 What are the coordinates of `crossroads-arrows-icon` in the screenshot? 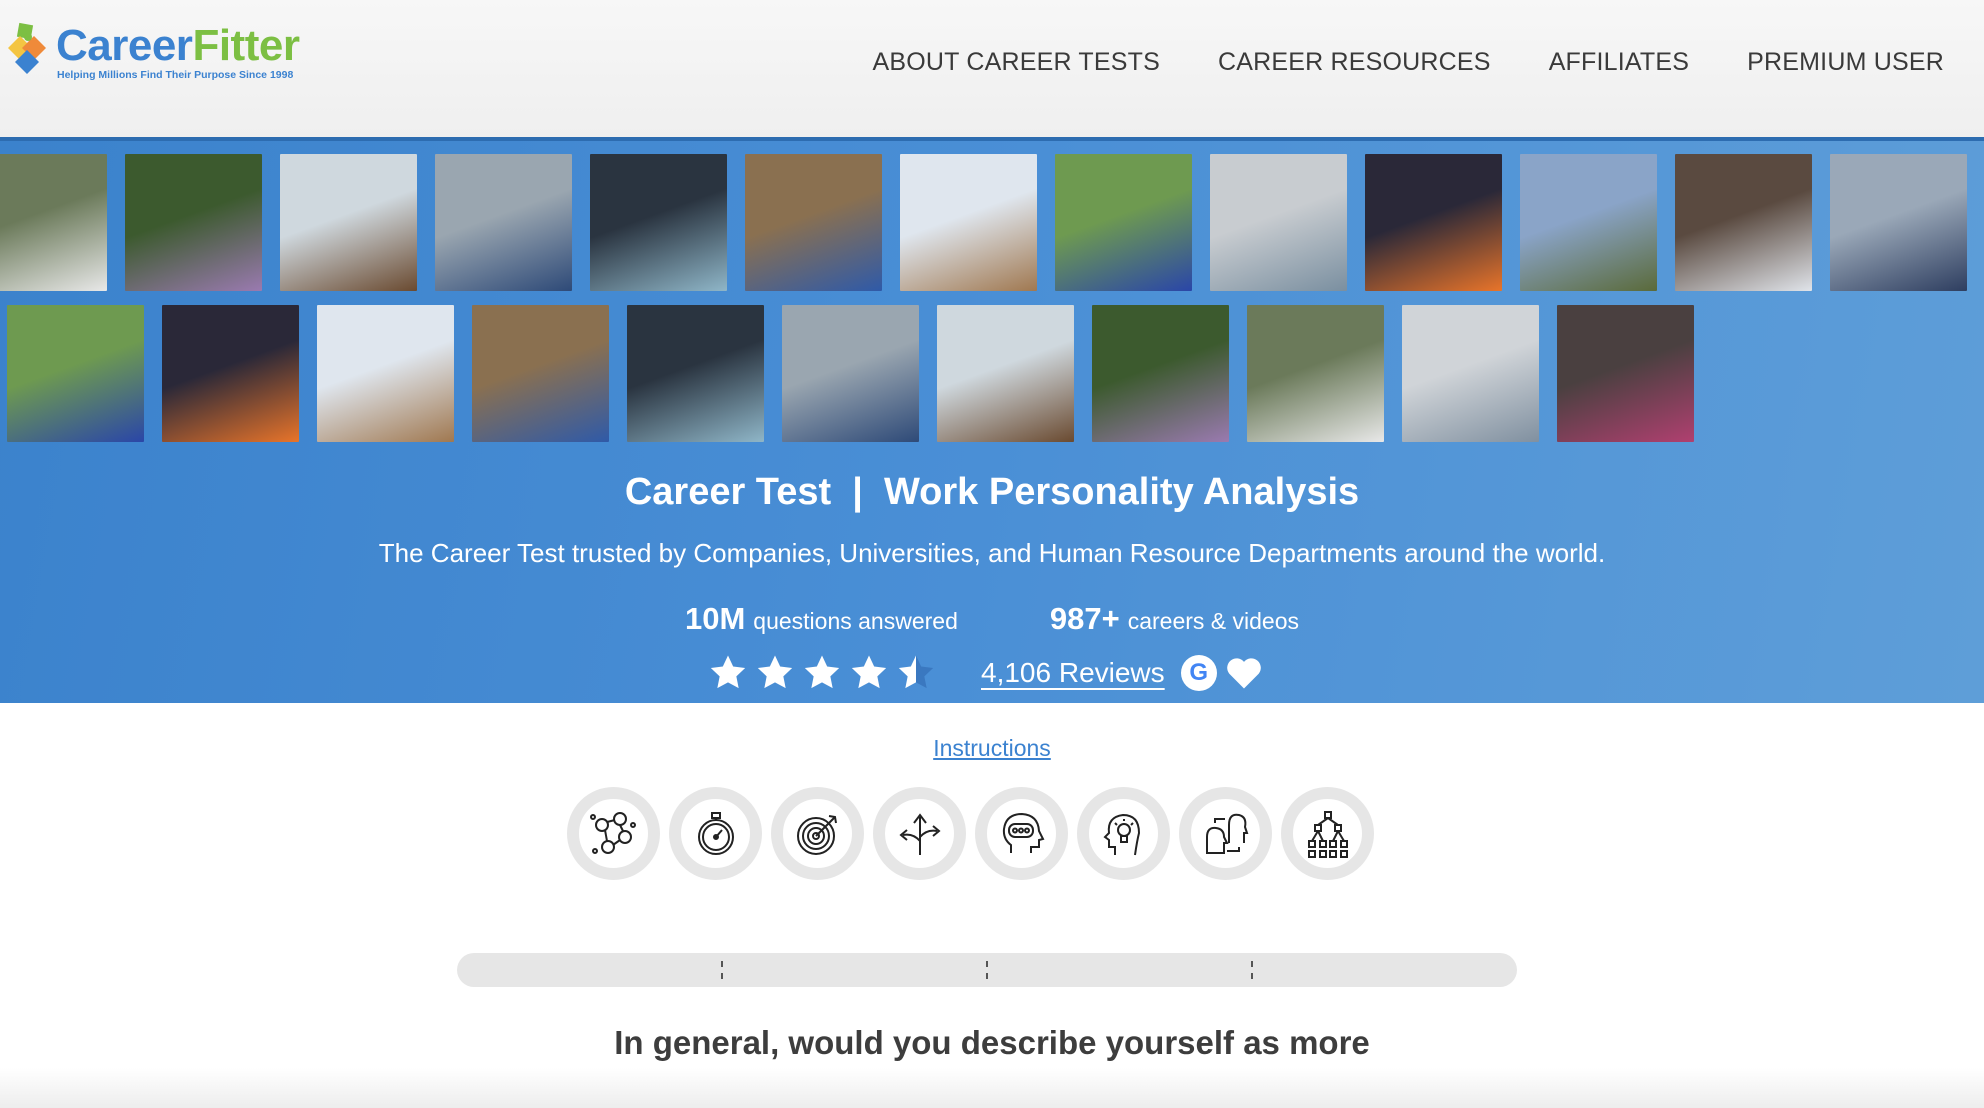 It's located at (919, 833).